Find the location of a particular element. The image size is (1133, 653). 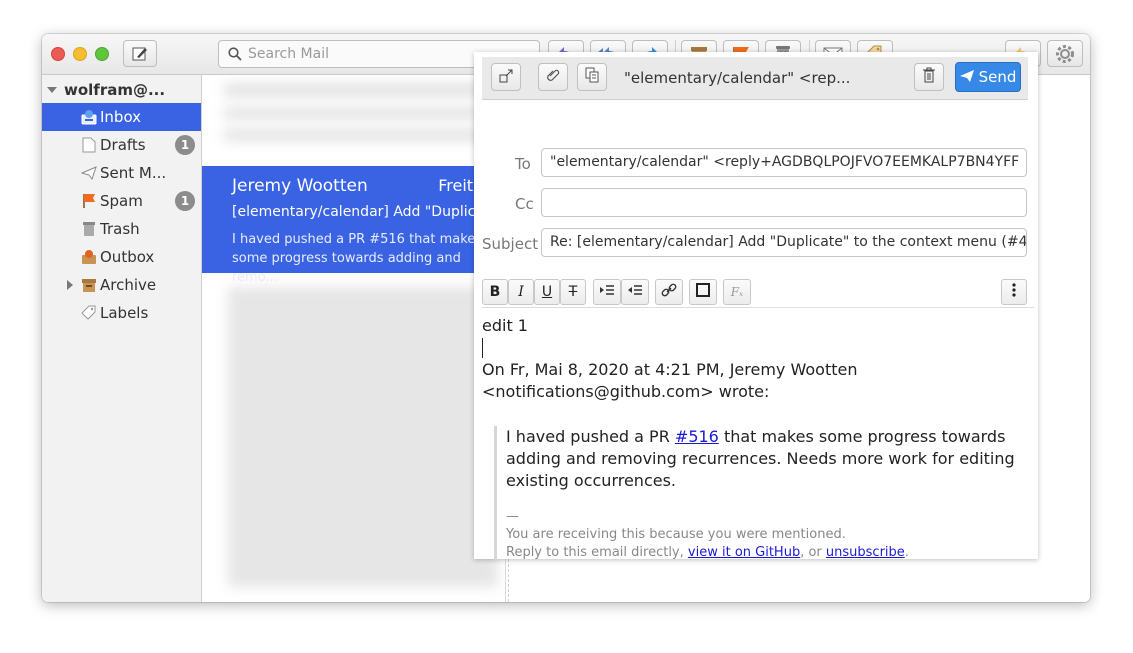

detach-button is located at coordinates (506, 77).